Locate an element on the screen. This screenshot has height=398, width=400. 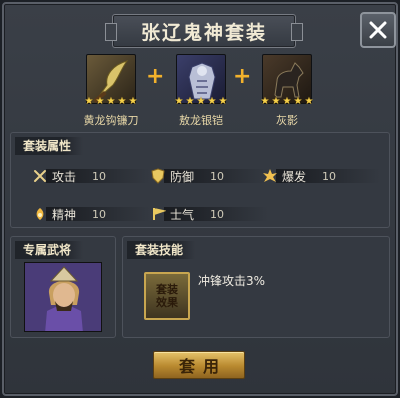
general-portrait is located at coordinates (63, 297).